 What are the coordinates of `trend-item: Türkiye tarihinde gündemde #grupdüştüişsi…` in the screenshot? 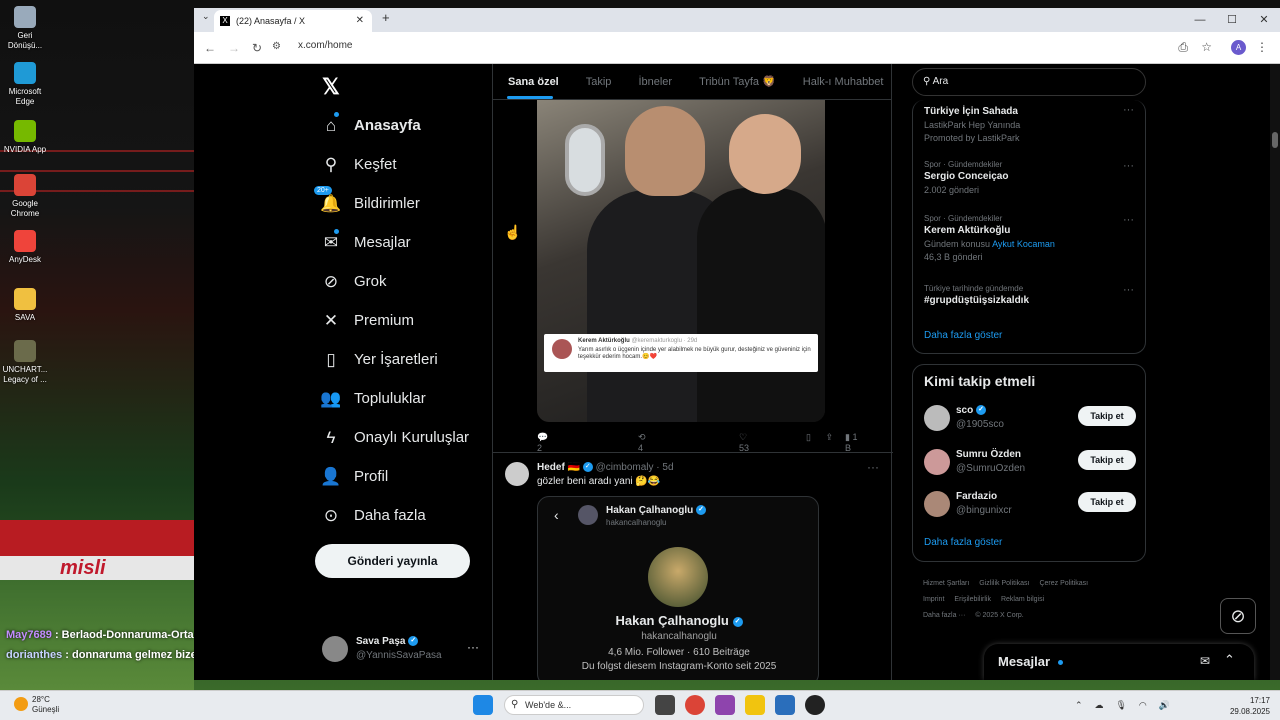 It's located at (1029, 295).